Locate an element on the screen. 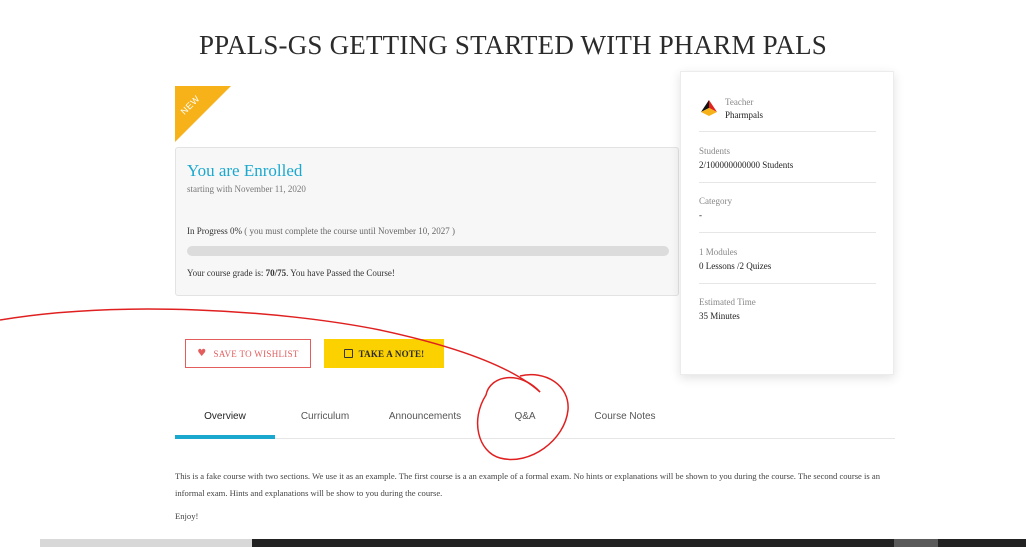 This screenshot has height=547, width=1026. modules-value: 0 Lessons /2 Quizes is located at coordinates (735, 266).